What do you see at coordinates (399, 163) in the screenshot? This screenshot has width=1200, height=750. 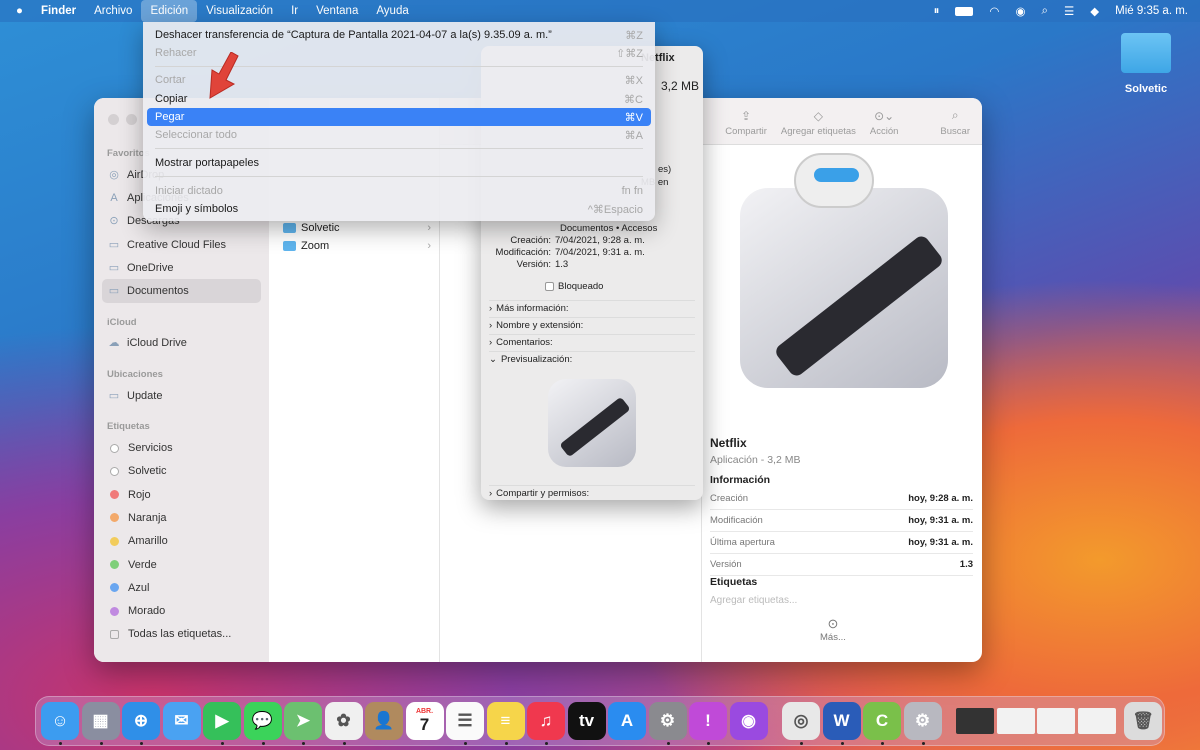 I see `menu-item-mostrar: Mostrar portapapeles` at bounding box center [399, 163].